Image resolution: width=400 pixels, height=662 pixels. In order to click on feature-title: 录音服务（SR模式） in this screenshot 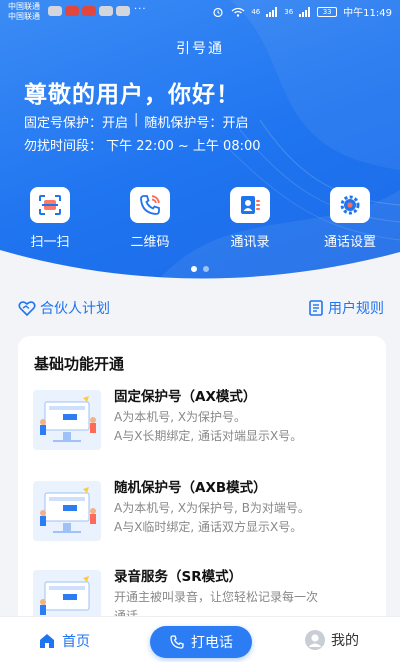, I will do `click(178, 577)`.